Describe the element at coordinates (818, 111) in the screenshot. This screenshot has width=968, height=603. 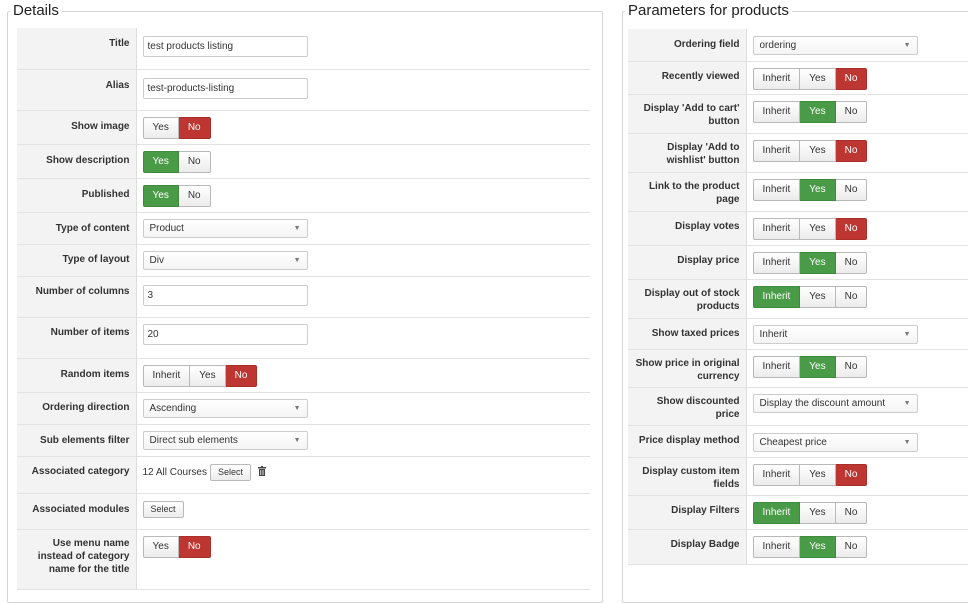
I see `add-to-cart-yes-button: Yes` at that location.